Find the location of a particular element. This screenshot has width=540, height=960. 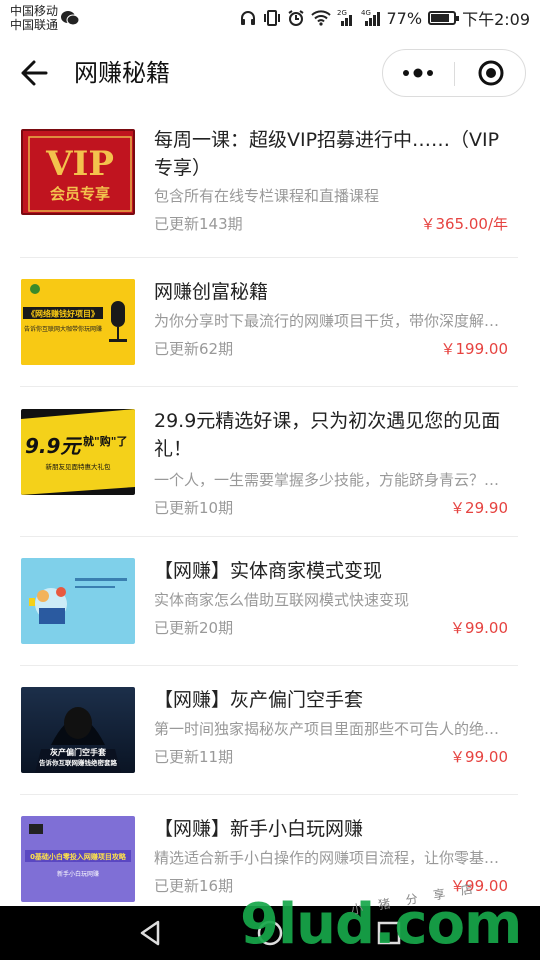

signal-4g-icon: 4G is located at coordinates (370, 17).